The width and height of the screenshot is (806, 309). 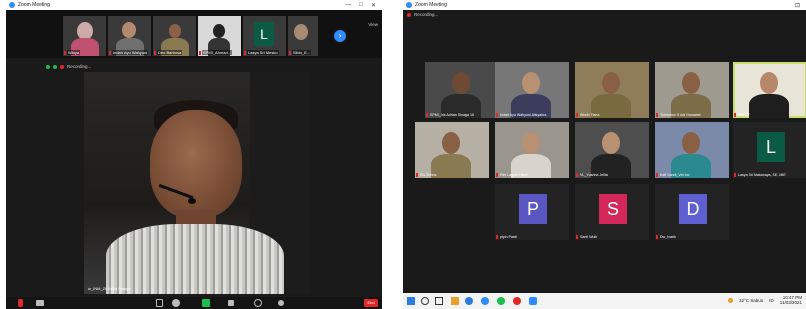 I want to click on clock-date: 11/03/2021, so click(x=790, y=302).